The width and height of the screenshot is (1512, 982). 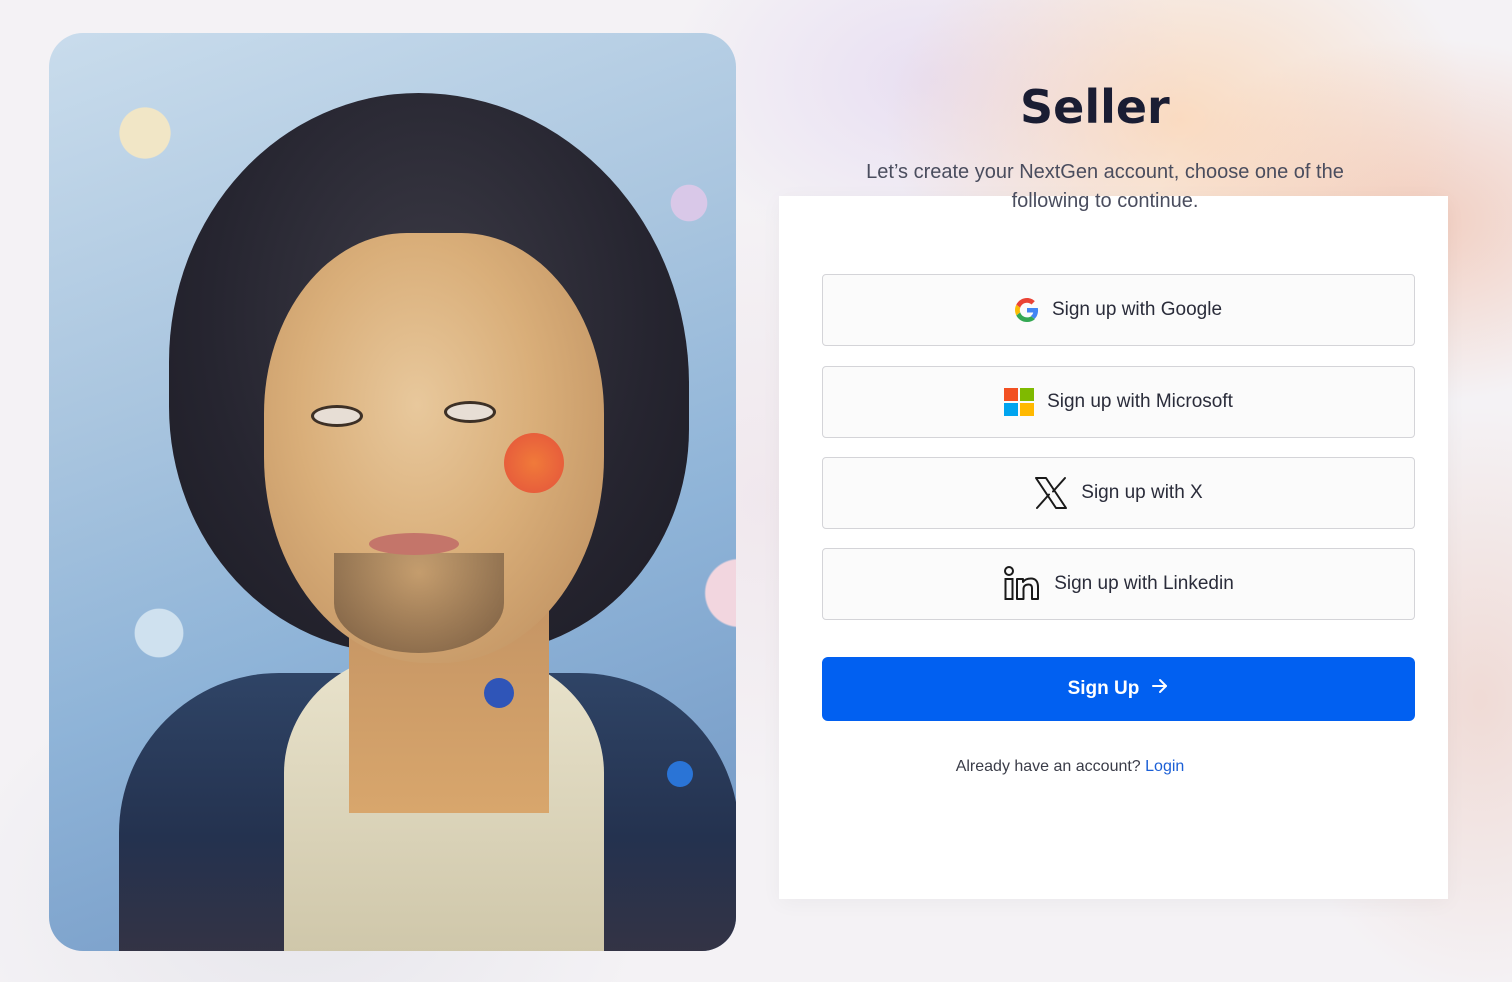 I want to click on google-signup-button: Sign up with Google, so click(x=1118, y=310).